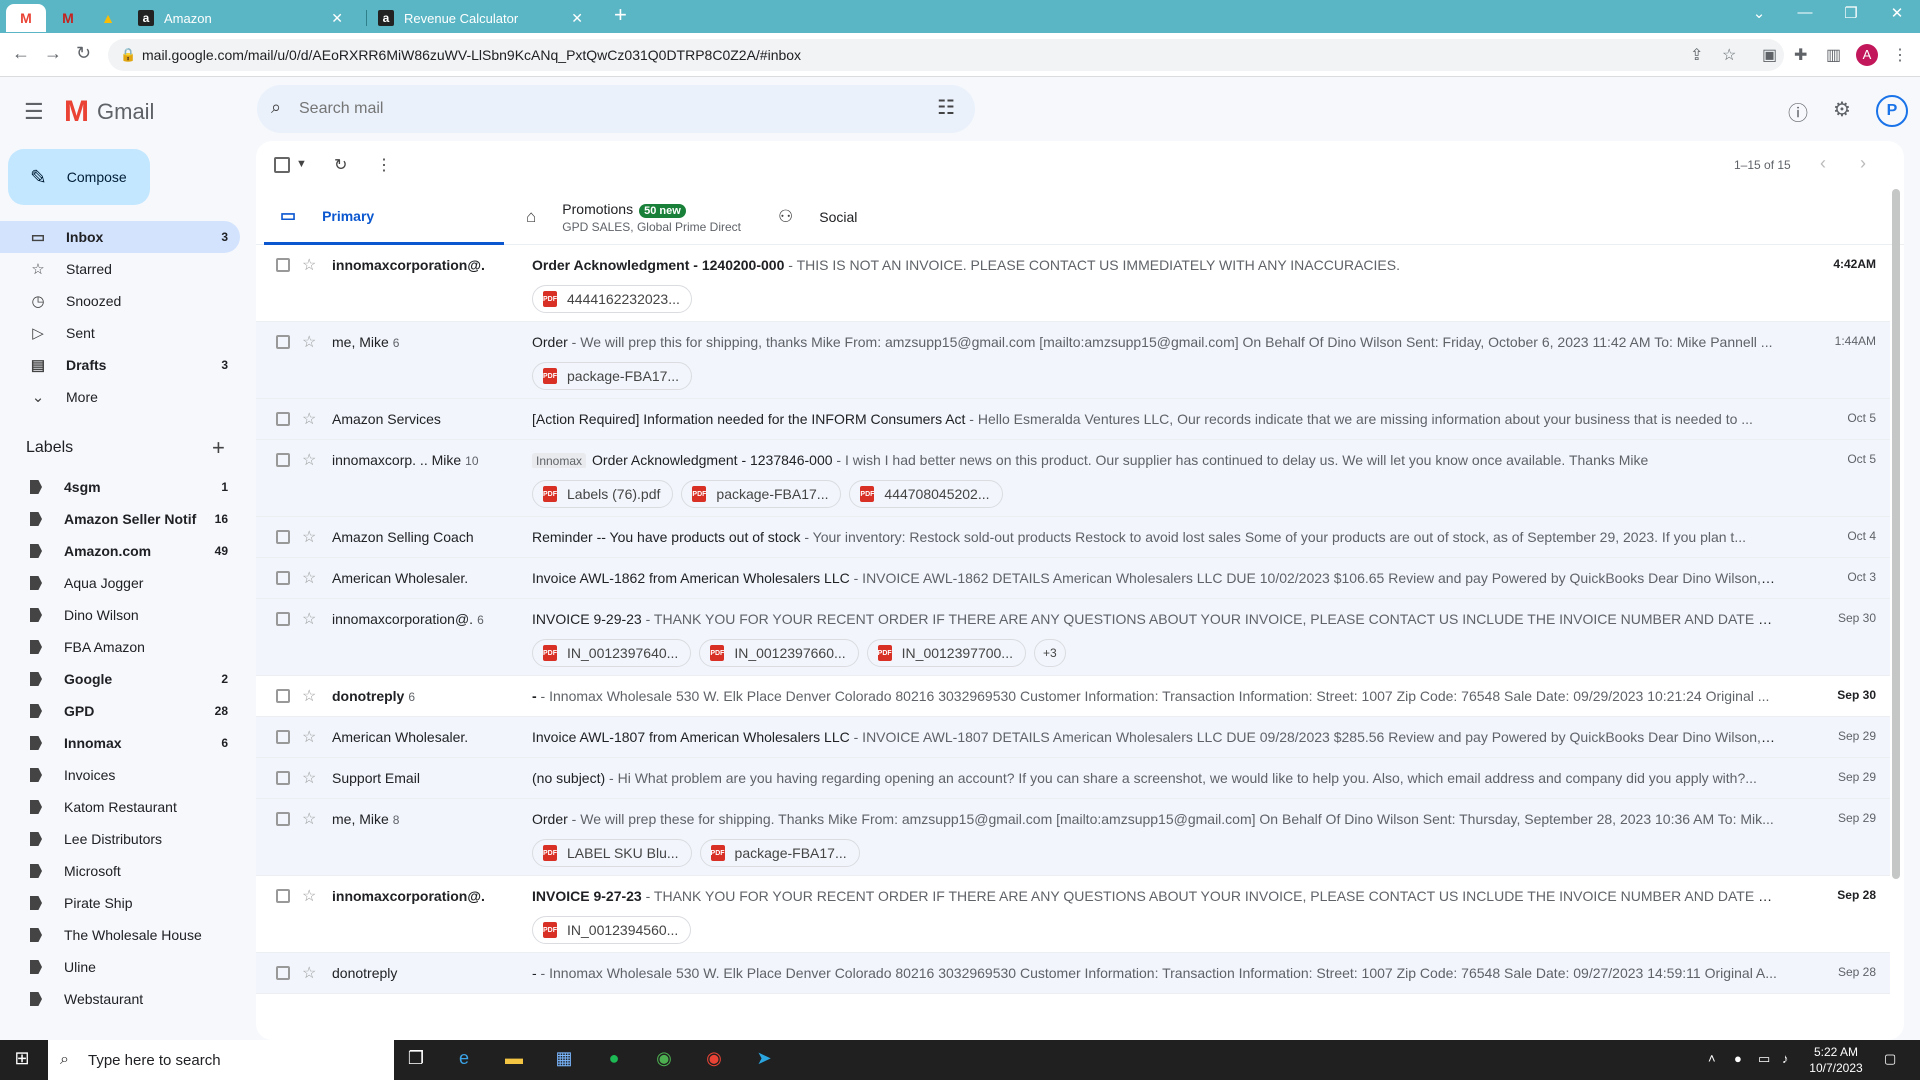 This screenshot has height=1080, width=1920. I want to click on side-panel-icon: ▥, so click(1833, 55).